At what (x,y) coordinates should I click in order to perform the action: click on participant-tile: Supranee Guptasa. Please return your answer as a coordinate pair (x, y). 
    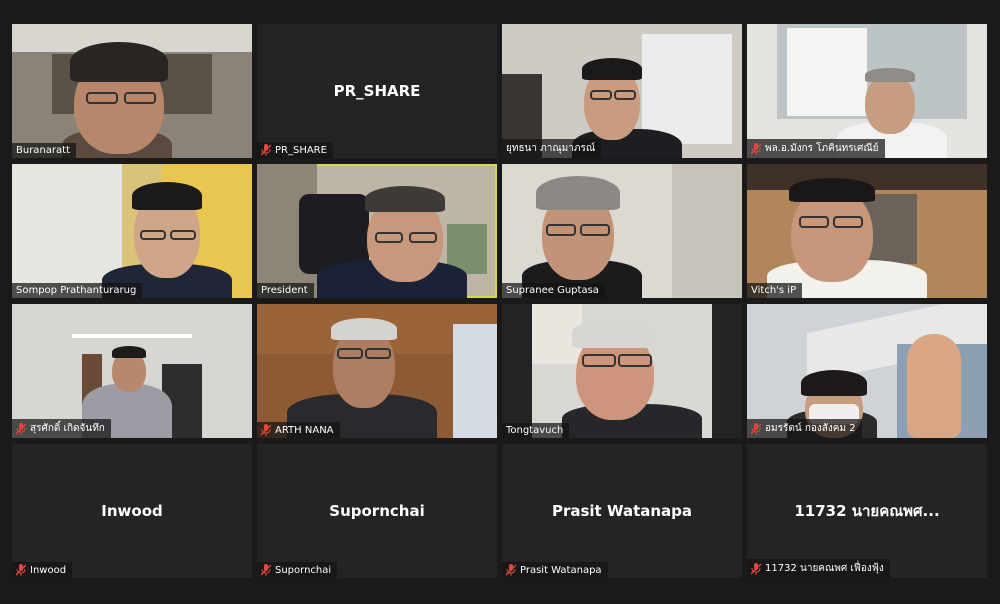
    Looking at the image, I should click on (622, 231).